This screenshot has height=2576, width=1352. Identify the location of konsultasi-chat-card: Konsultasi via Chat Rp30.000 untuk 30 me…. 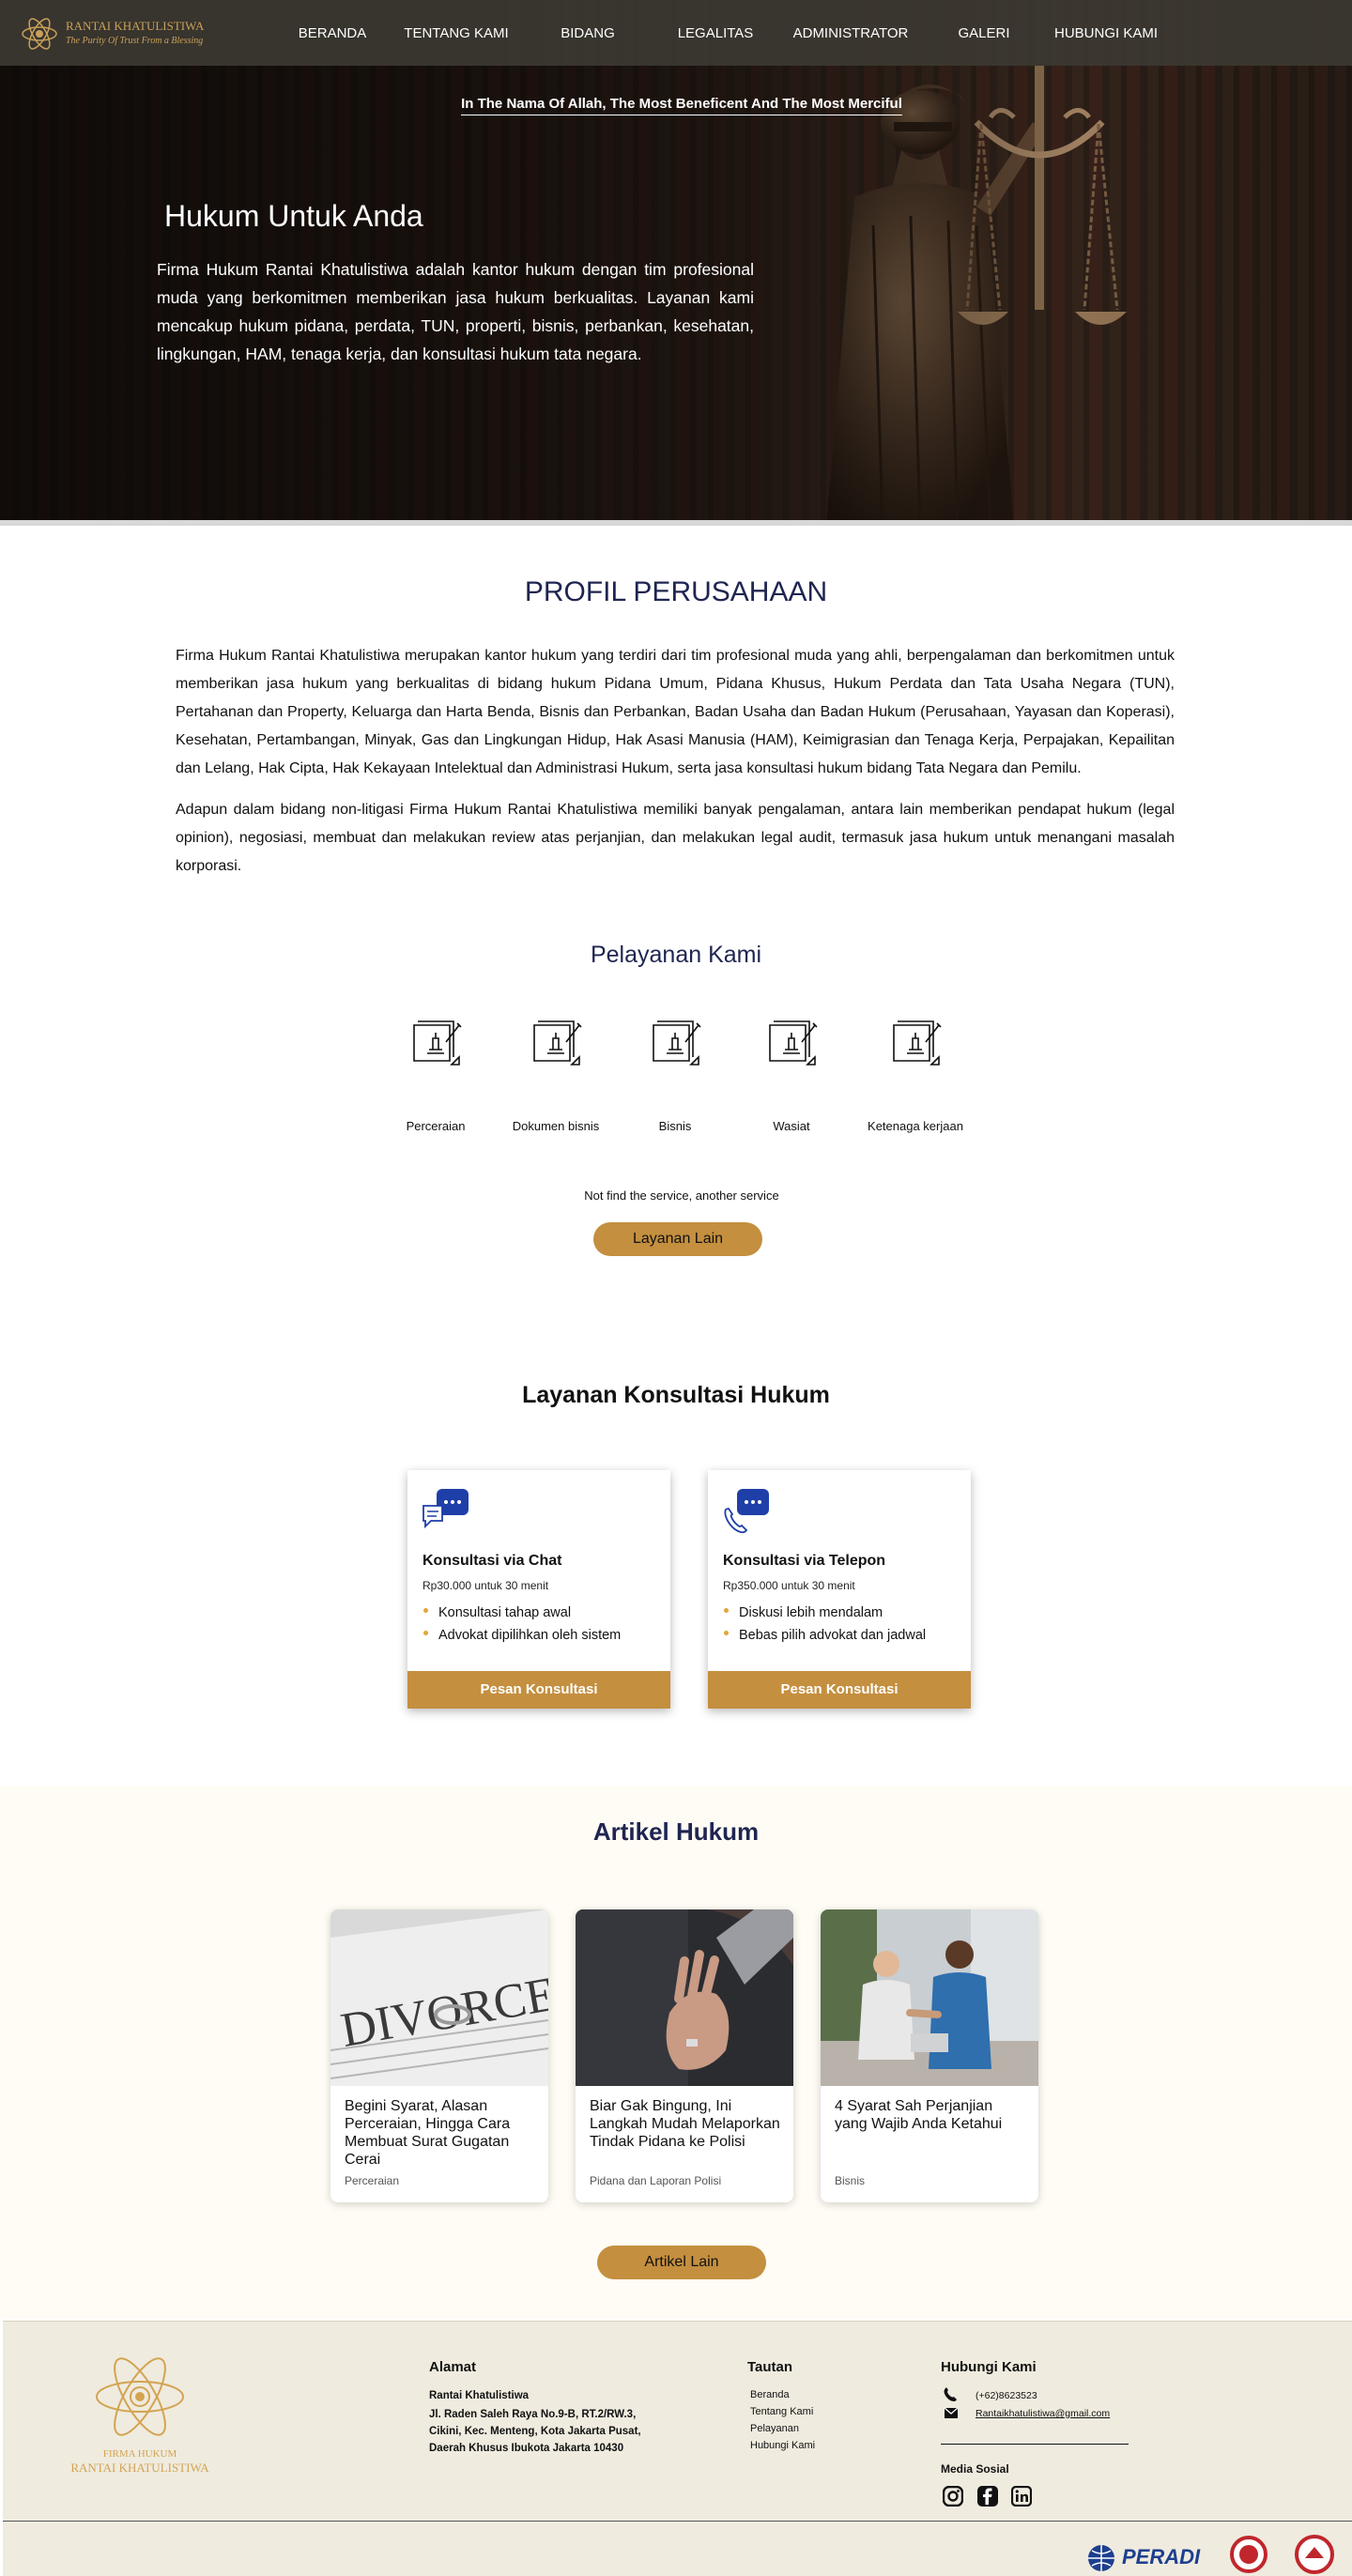
(538, 1590).